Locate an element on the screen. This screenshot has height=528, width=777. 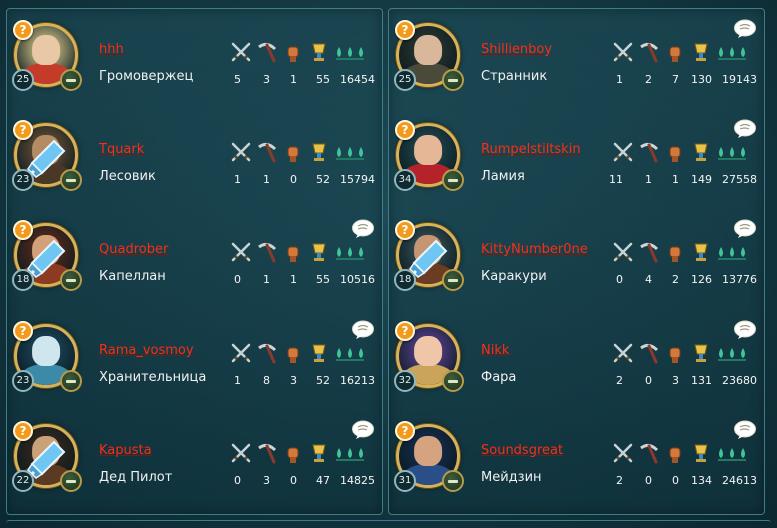
player-name-link: Kapusta is located at coordinates (125, 450).